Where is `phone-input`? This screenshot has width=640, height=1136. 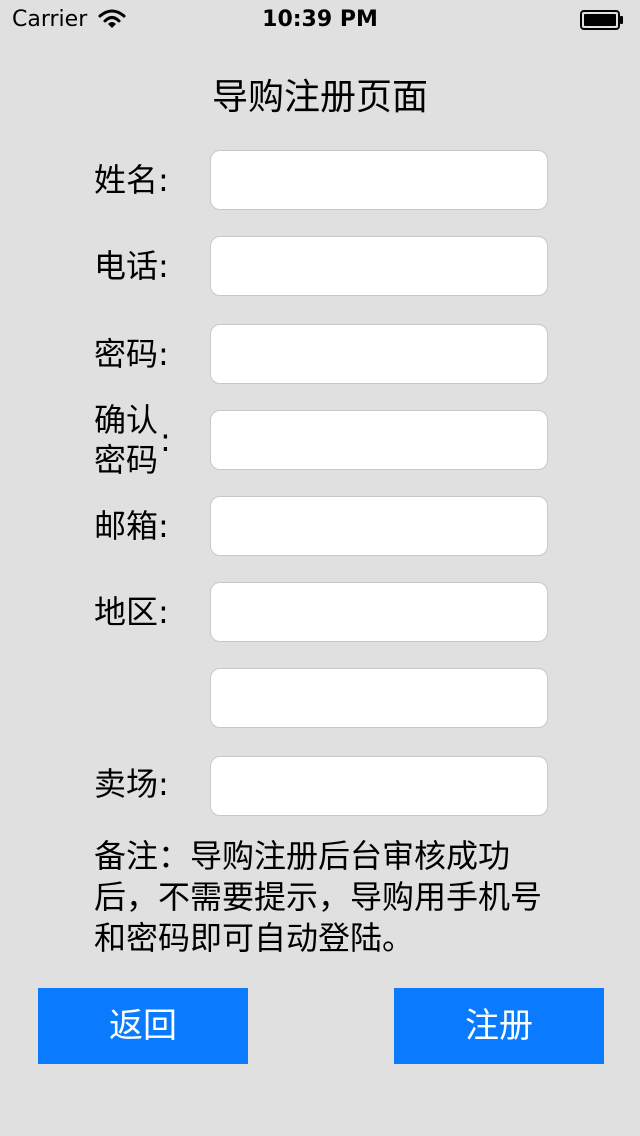 phone-input is located at coordinates (379, 266).